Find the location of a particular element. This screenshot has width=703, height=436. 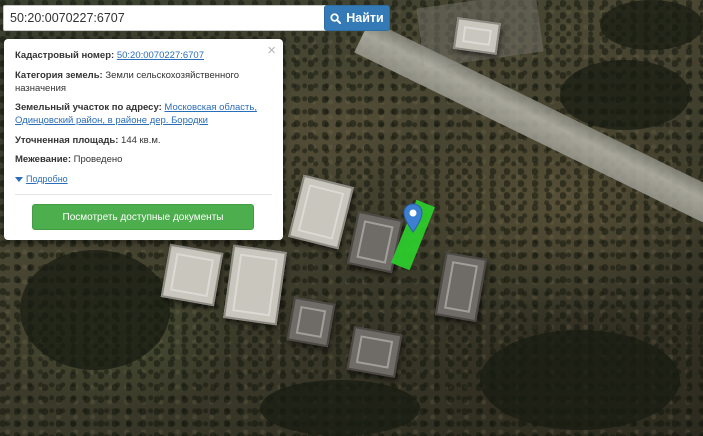

view-documents-button: Посмотреть доступные документы is located at coordinates (143, 217).